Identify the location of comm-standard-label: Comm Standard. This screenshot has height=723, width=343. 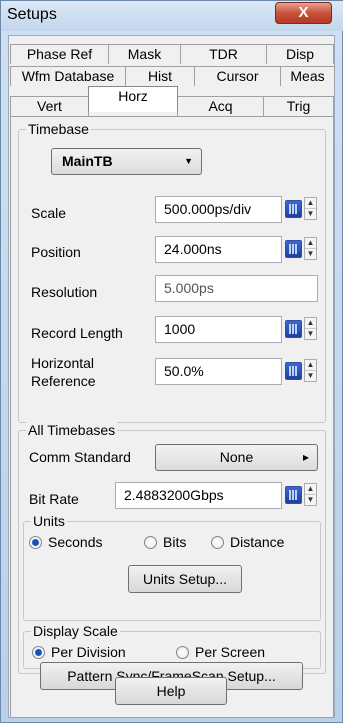
(80, 457).